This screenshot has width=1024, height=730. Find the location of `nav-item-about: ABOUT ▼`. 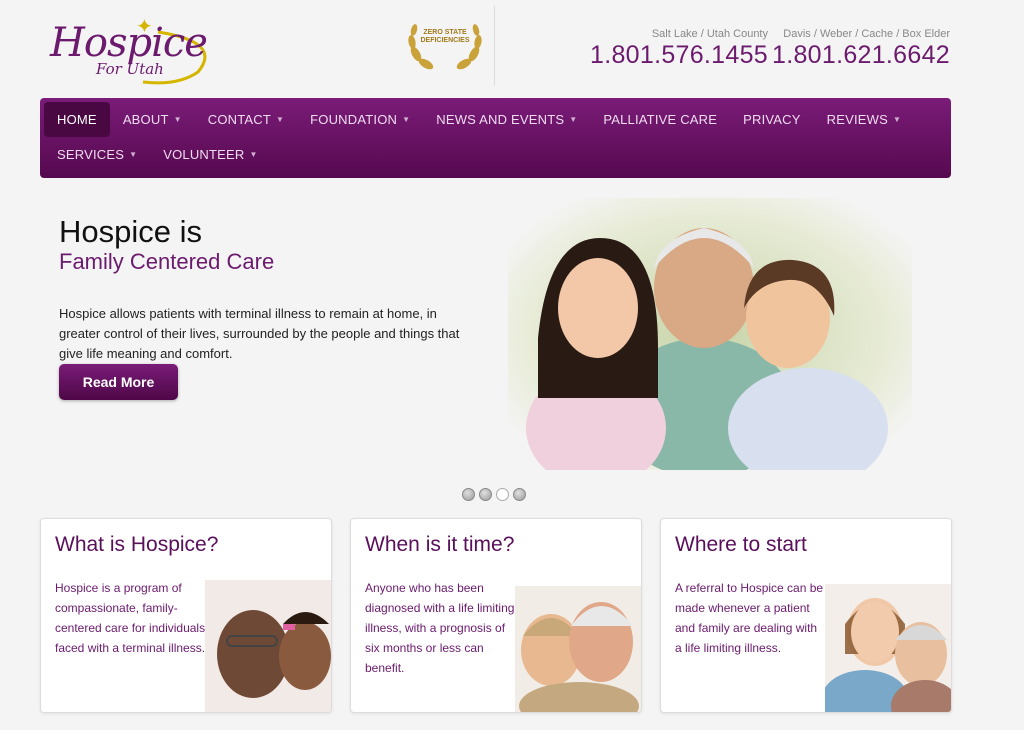

nav-item-about: ABOUT ▼ is located at coordinates (152, 119).